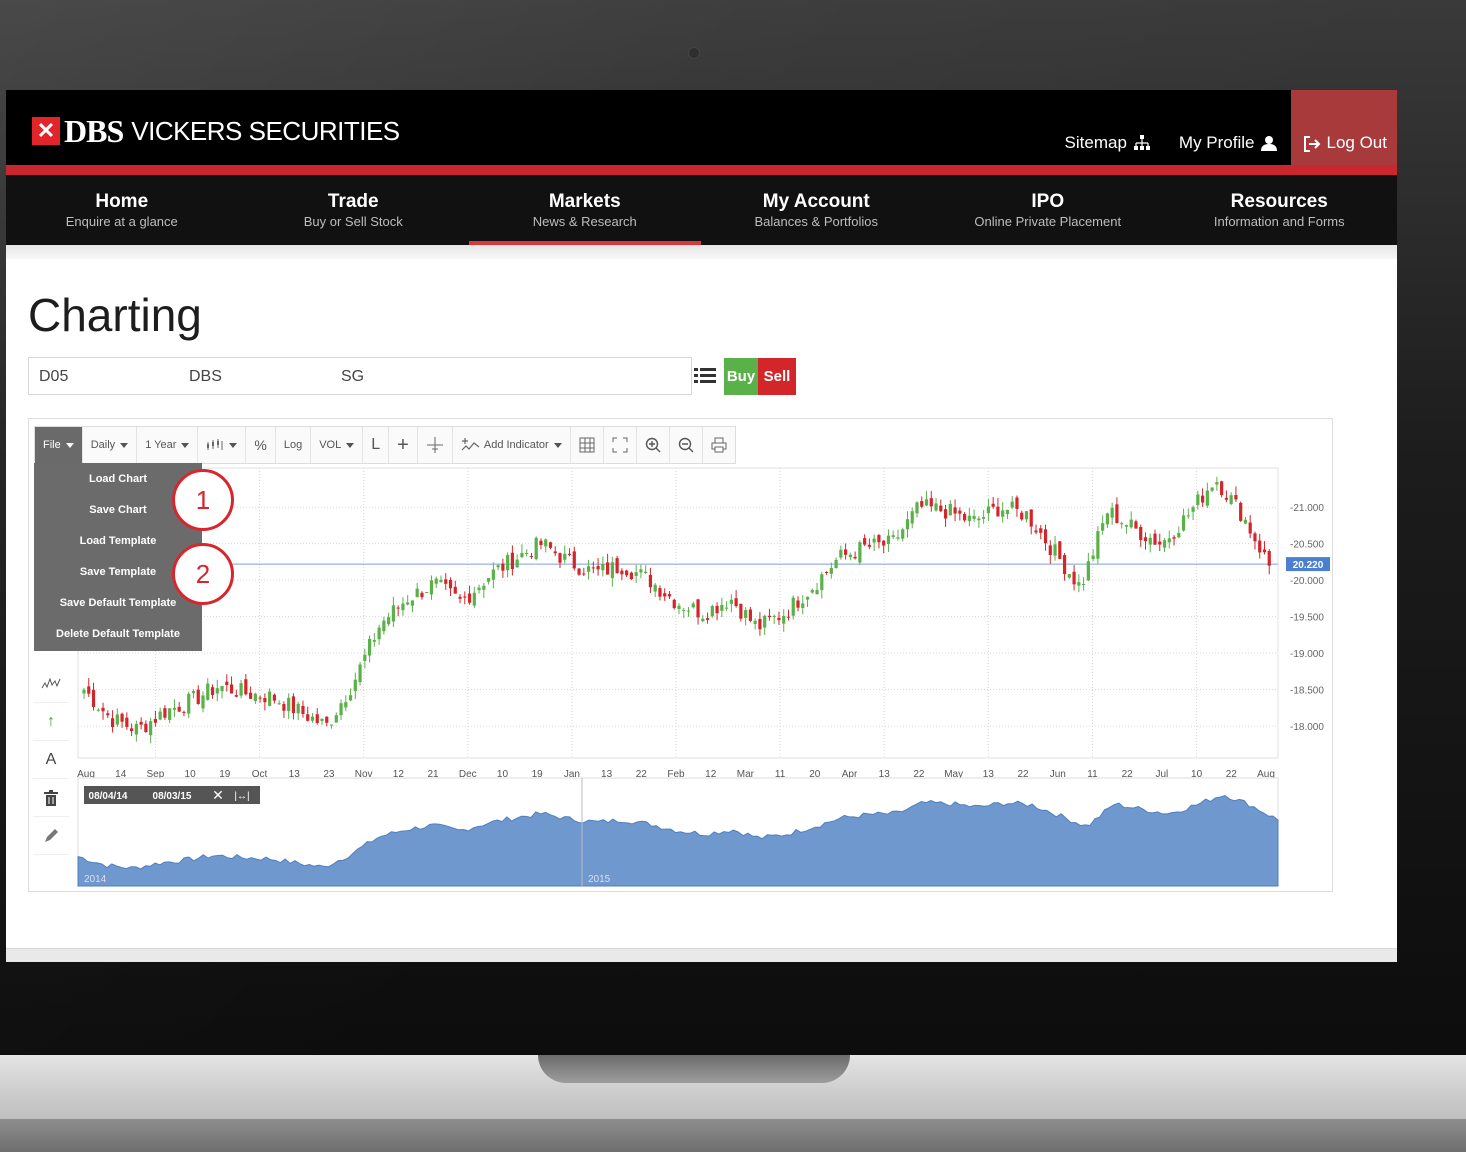 The width and height of the screenshot is (1466, 1152). What do you see at coordinates (1108, 149) in the screenshot?
I see `sitemap-link: Sitemap` at bounding box center [1108, 149].